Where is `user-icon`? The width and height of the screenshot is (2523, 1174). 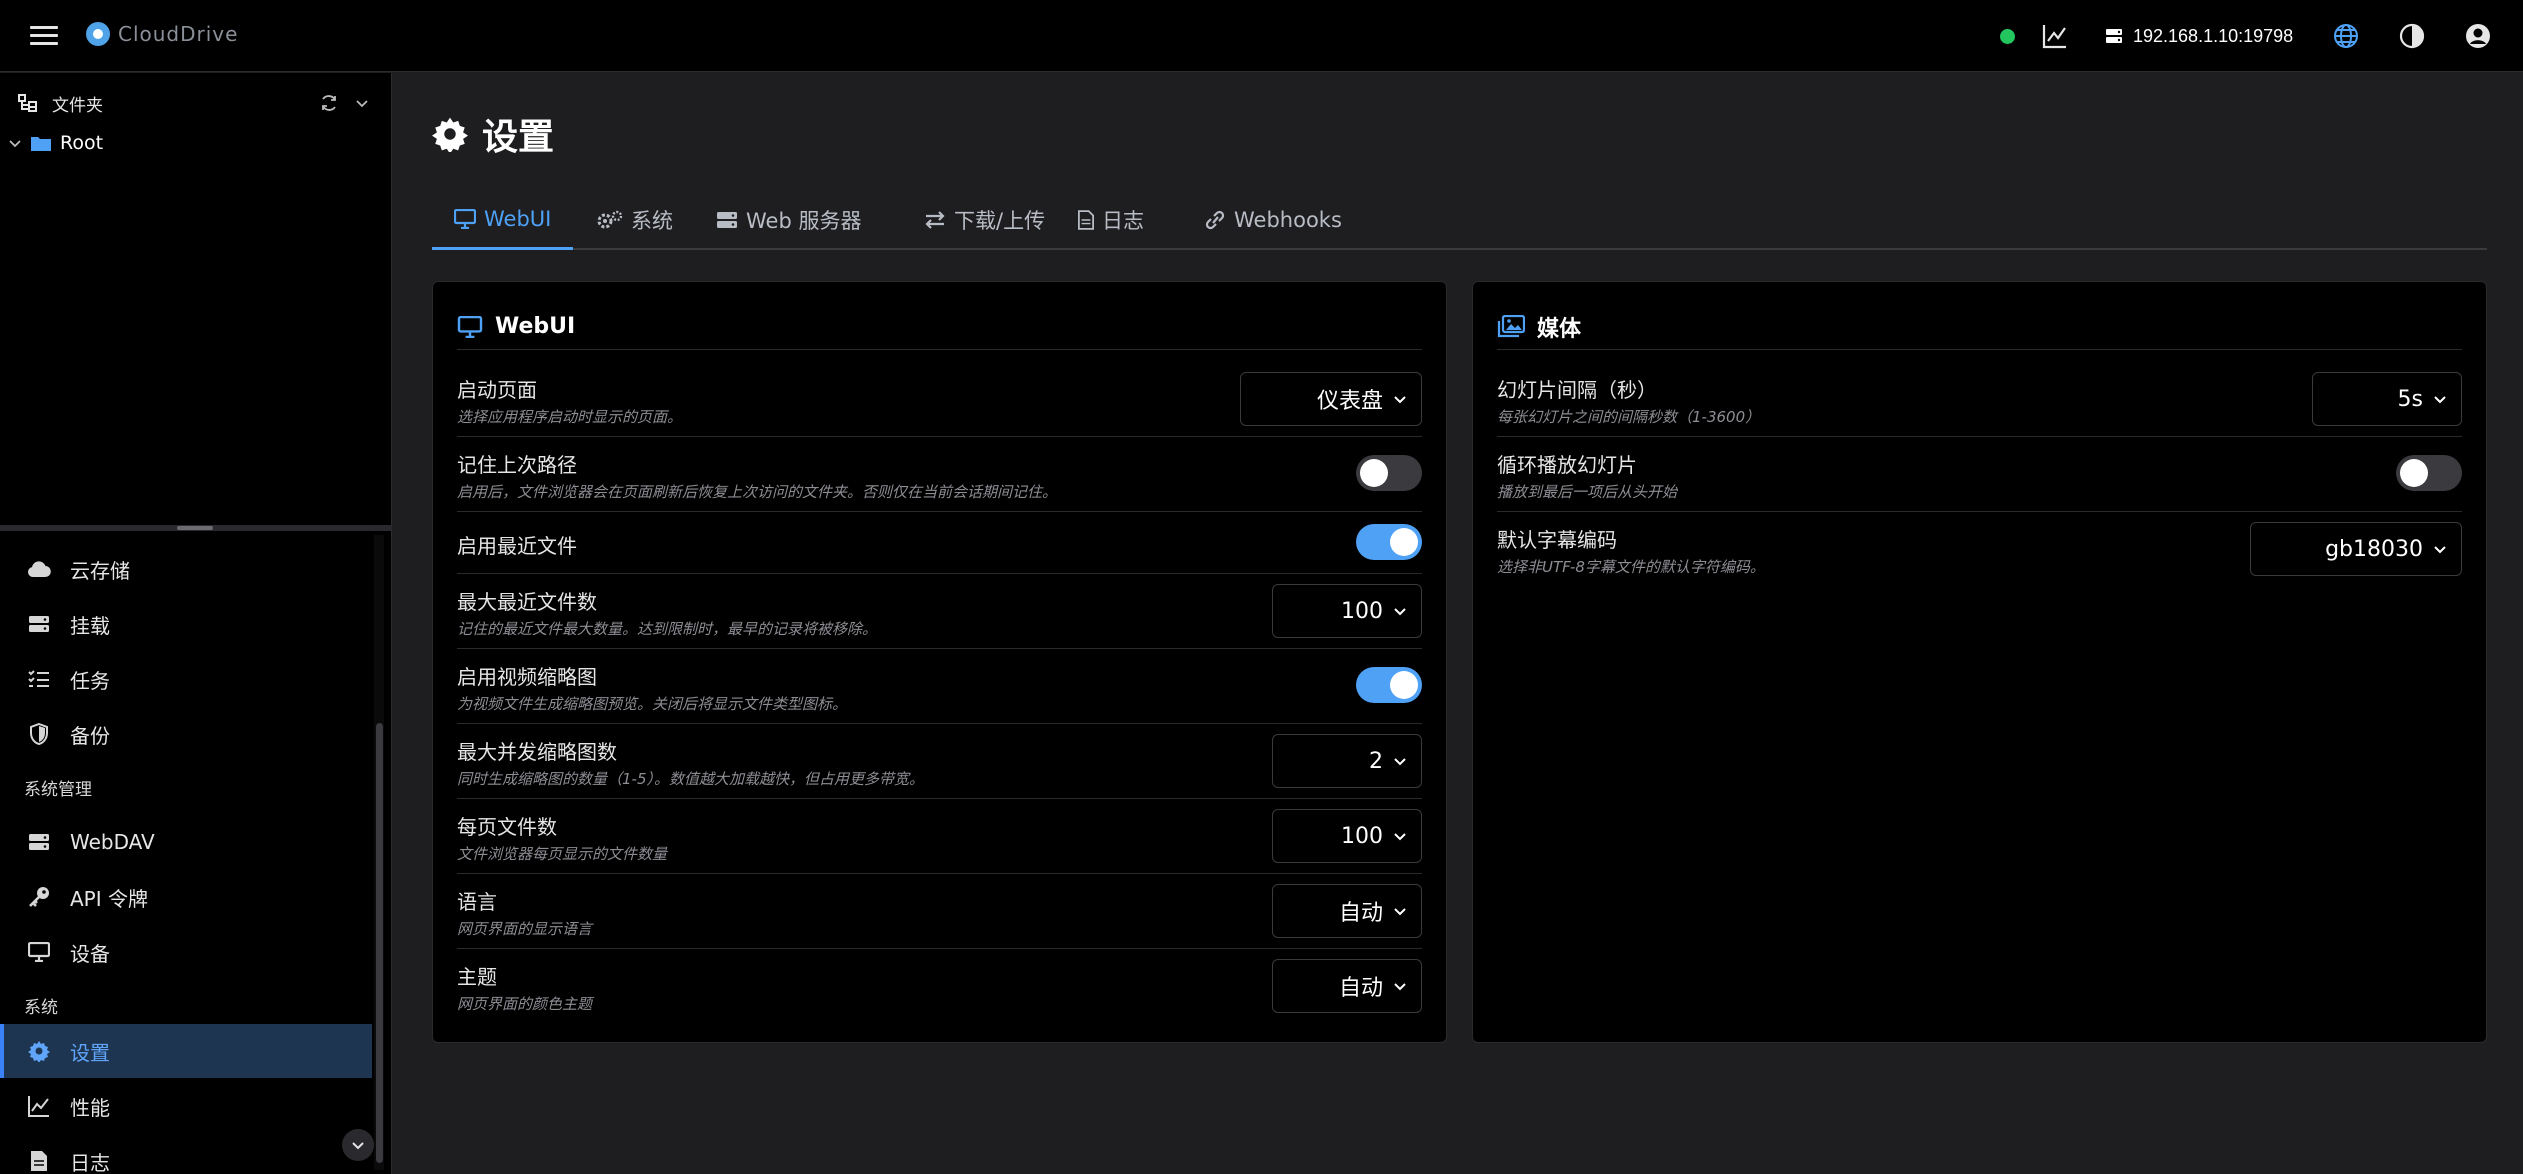 user-icon is located at coordinates (2478, 36).